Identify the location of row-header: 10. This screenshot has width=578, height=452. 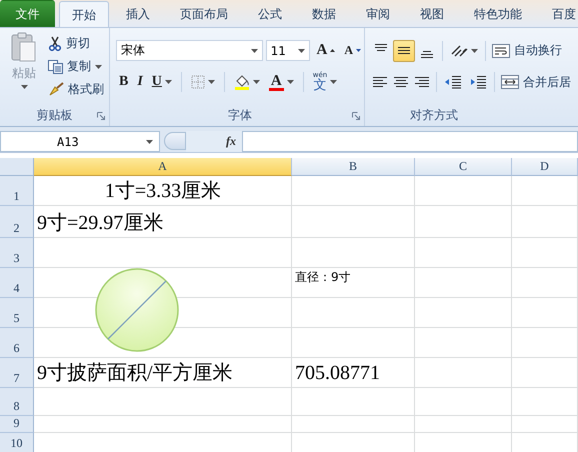
(17, 442).